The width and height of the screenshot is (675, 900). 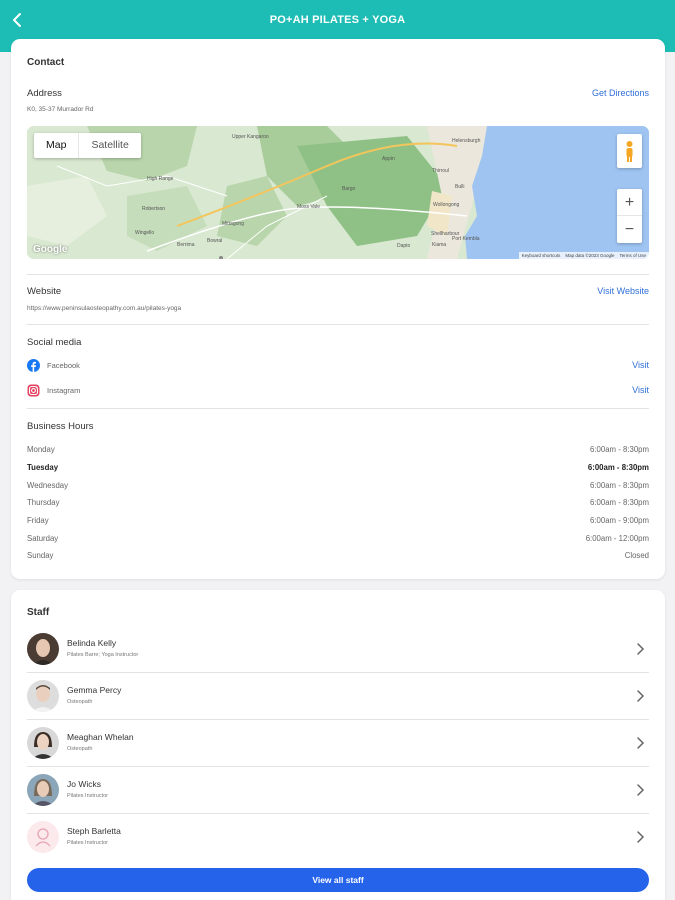 I want to click on staff-role: Pilates Barre; Yoga Instructor, so click(x=103, y=655).